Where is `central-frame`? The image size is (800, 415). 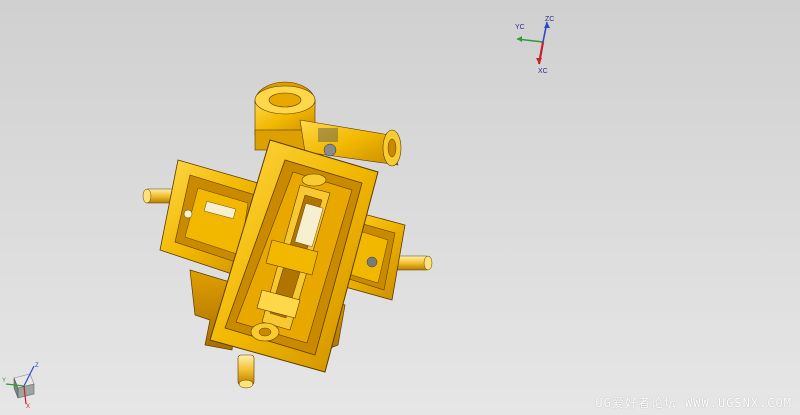
central-frame is located at coordinates (294, 256).